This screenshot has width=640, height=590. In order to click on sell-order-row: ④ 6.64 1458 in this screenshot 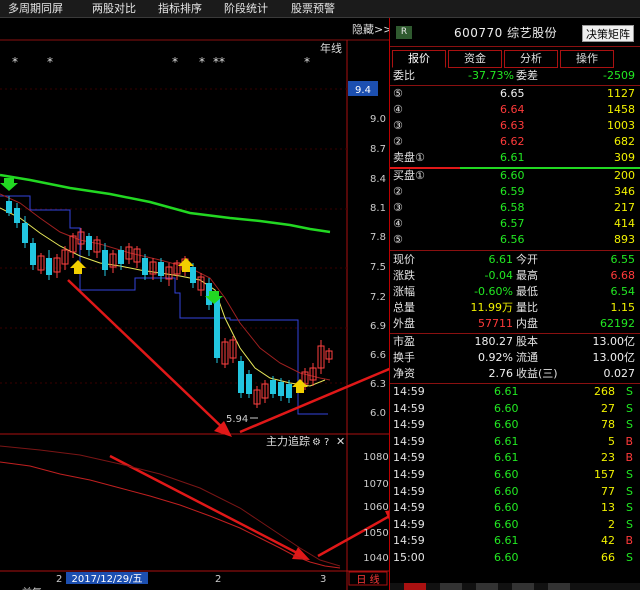, I will do `click(514, 109)`.